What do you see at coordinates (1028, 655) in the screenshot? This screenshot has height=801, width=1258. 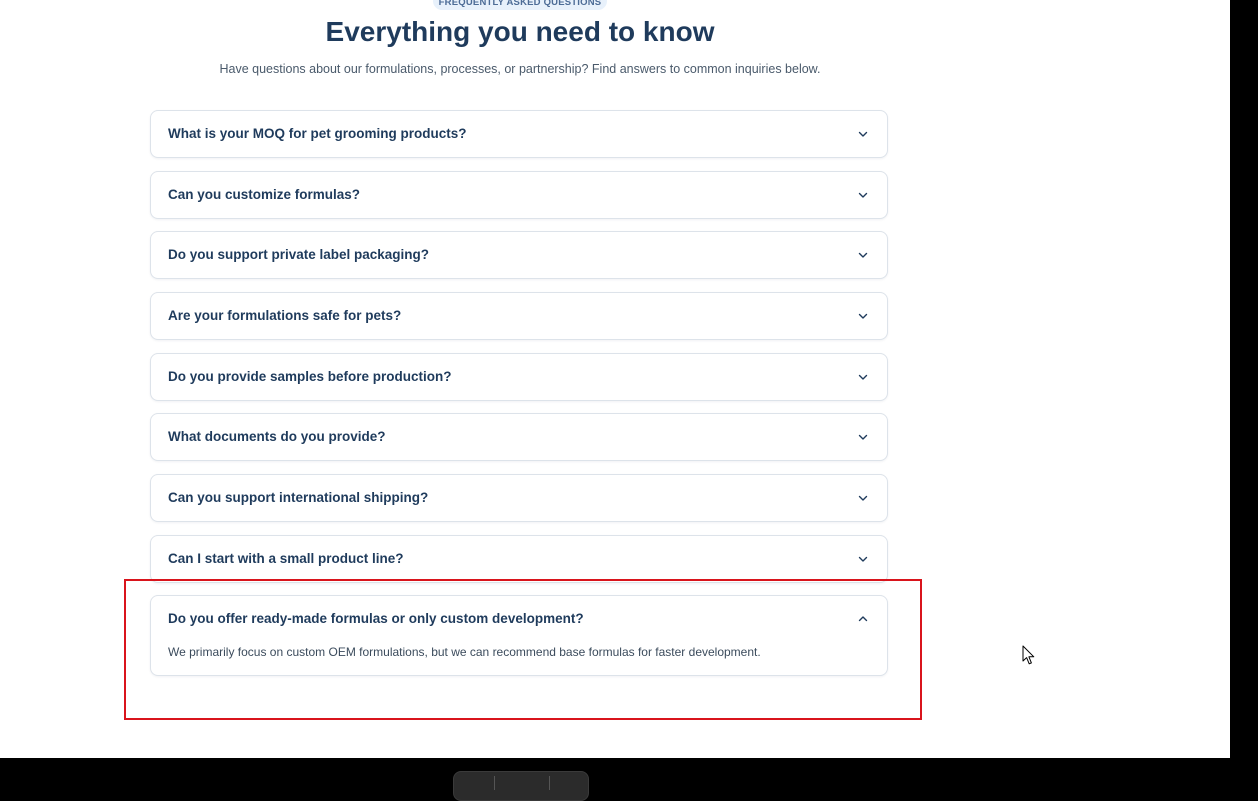 I see `mouse-pointer-icon` at bounding box center [1028, 655].